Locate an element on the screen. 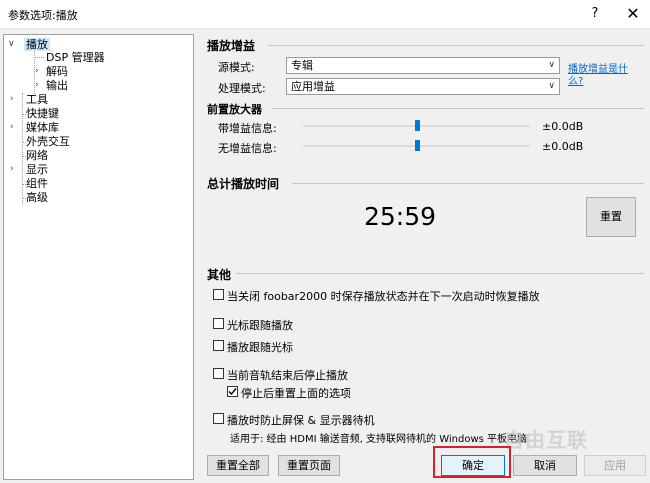 This screenshot has height=483, width=650. save-state-checkbox is located at coordinates (218, 294).